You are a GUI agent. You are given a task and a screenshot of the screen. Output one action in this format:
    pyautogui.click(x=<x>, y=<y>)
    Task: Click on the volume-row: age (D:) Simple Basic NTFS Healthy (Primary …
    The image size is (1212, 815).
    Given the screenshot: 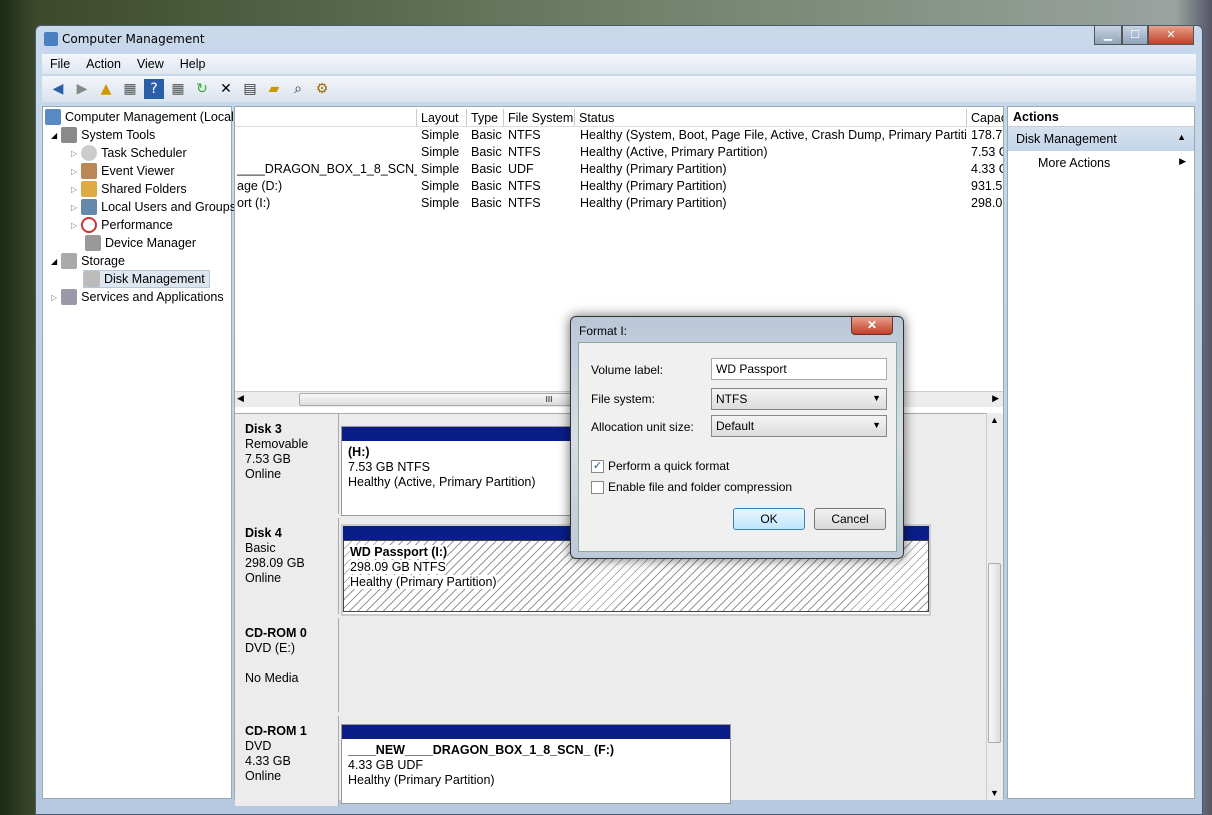 What is the action you would take?
    pyautogui.click(x=619, y=187)
    